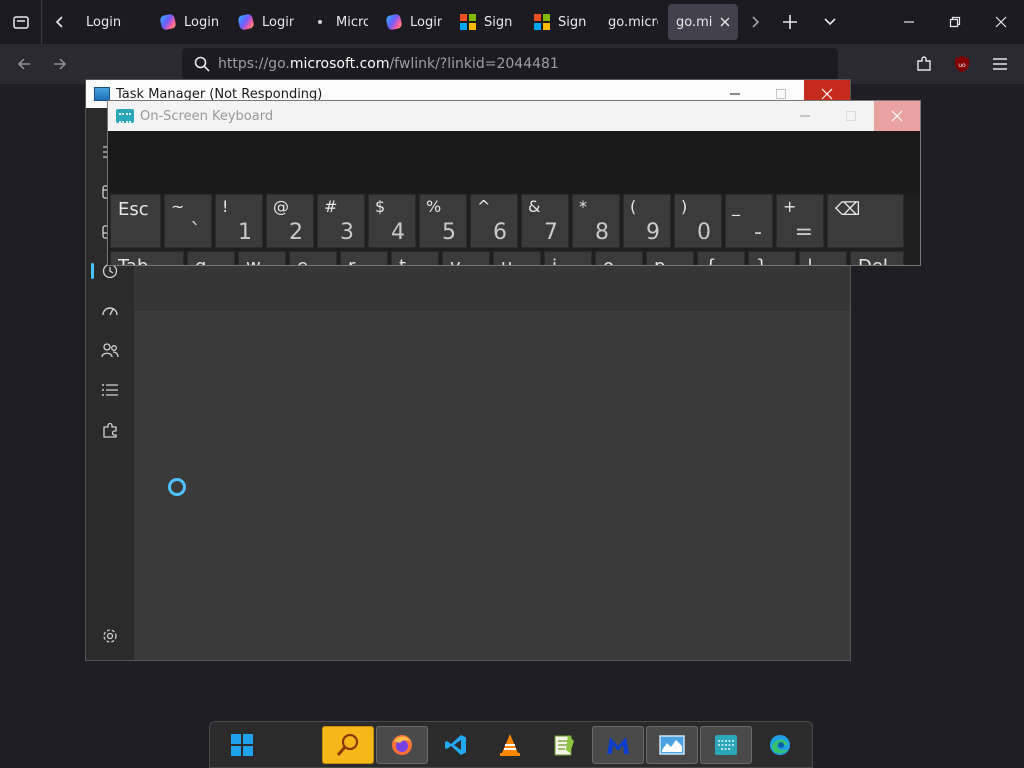 The height and width of the screenshot is (768, 1024). What do you see at coordinates (402, 745) in the screenshot?
I see `taskbar-firefox` at bounding box center [402, 745].